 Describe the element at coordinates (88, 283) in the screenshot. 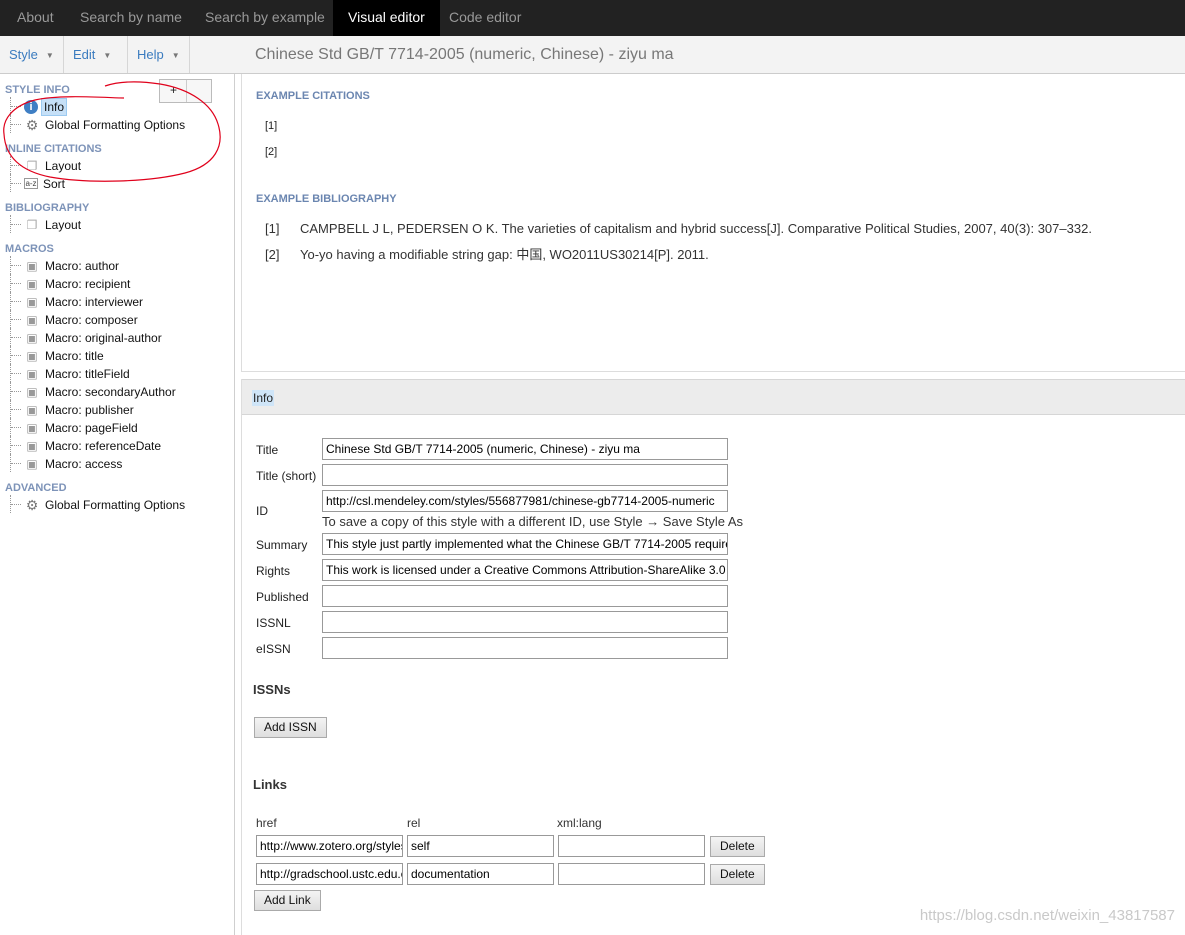

I see `tree-item-label: Macro: recipient` at that location.